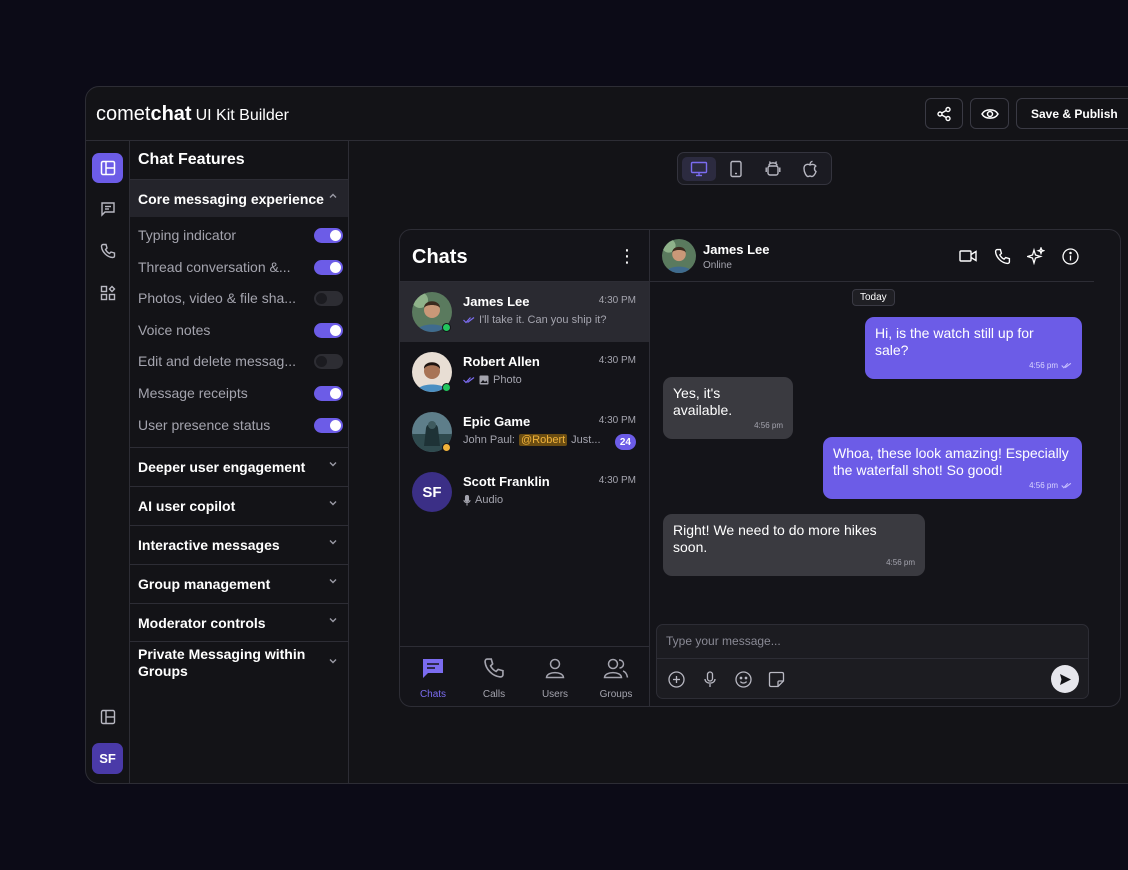 The height and width of the screenshot is (870, 1128). I want to click on sidebar-toggle-icon, so click(107, 717).